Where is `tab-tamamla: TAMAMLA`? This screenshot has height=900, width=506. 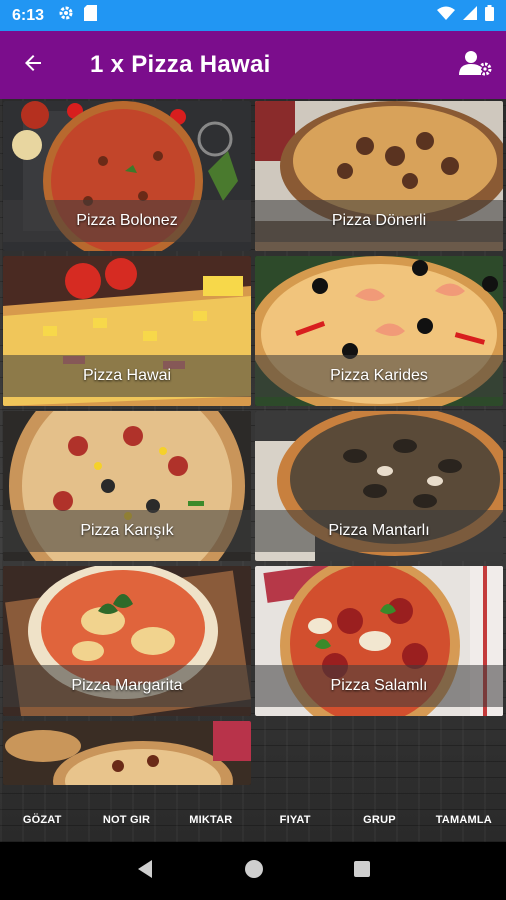
tab-tamamla: TAMAMLA is located at coordinates (464, 820).